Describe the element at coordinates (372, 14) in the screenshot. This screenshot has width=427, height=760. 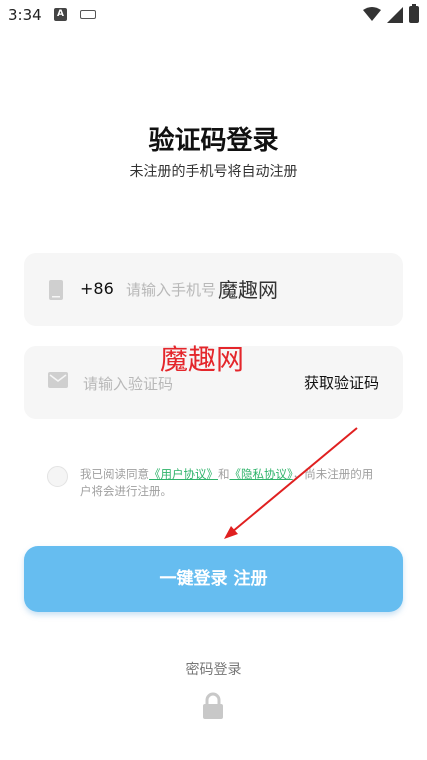
I see `wifi-icon` at that location.